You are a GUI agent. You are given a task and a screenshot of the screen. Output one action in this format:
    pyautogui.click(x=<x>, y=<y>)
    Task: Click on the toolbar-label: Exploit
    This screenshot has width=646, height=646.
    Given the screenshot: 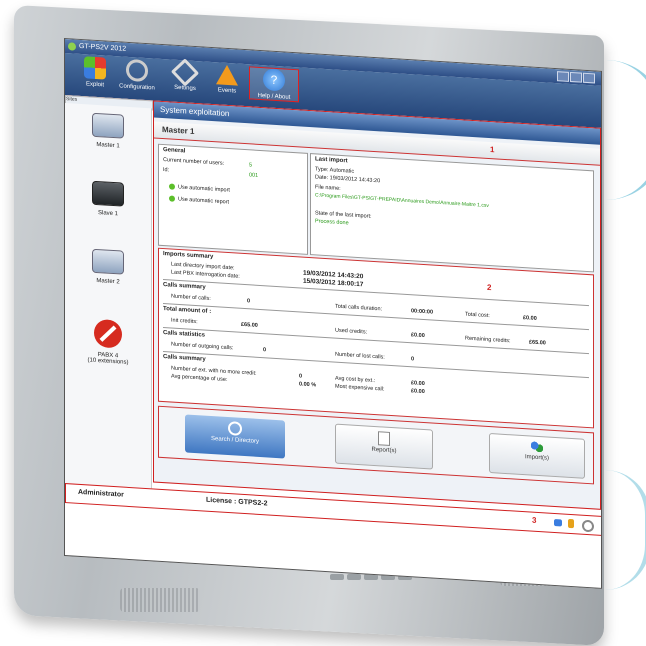 What is the action you would take?
    pyautogui.click(x=94, y=85)
    